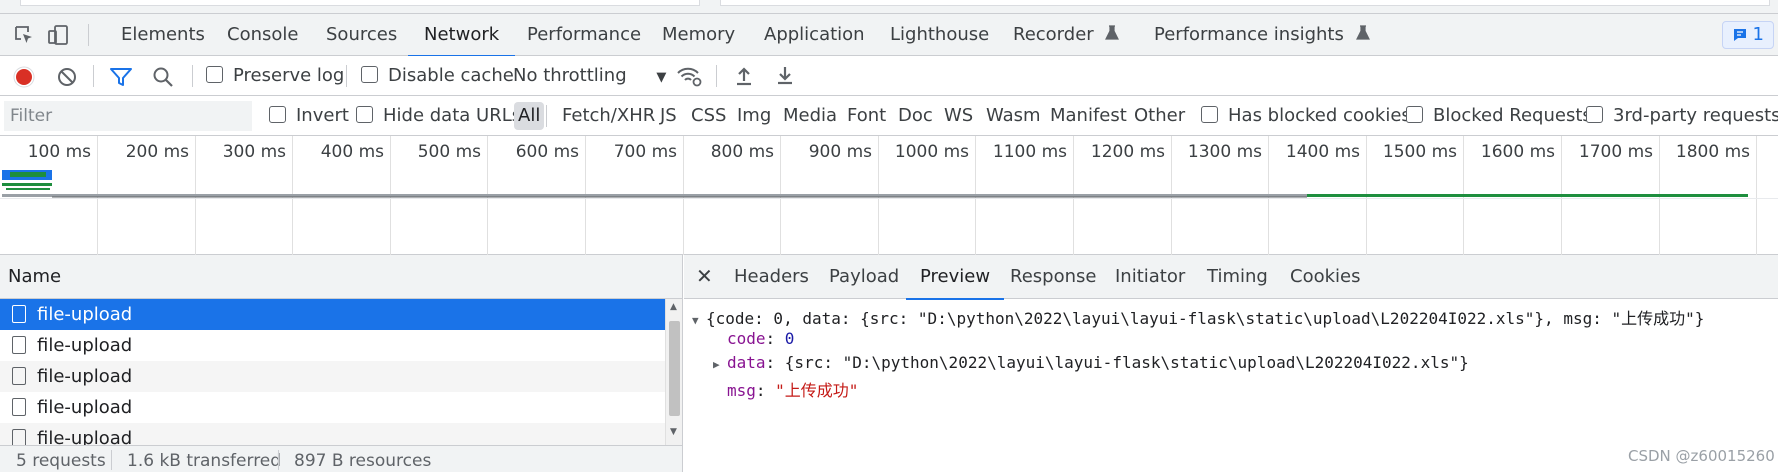 The height and width of the screenshot is (472, 1778). What do you see at coordinates (58, 35) in the screenshot?
I see `device-toolbar-icon` at bounding box center [58, 35].